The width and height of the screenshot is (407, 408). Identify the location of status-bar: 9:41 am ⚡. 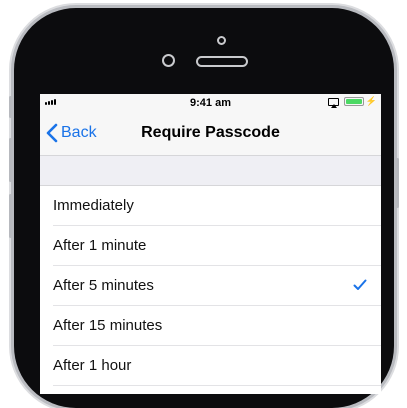
(210, 103).